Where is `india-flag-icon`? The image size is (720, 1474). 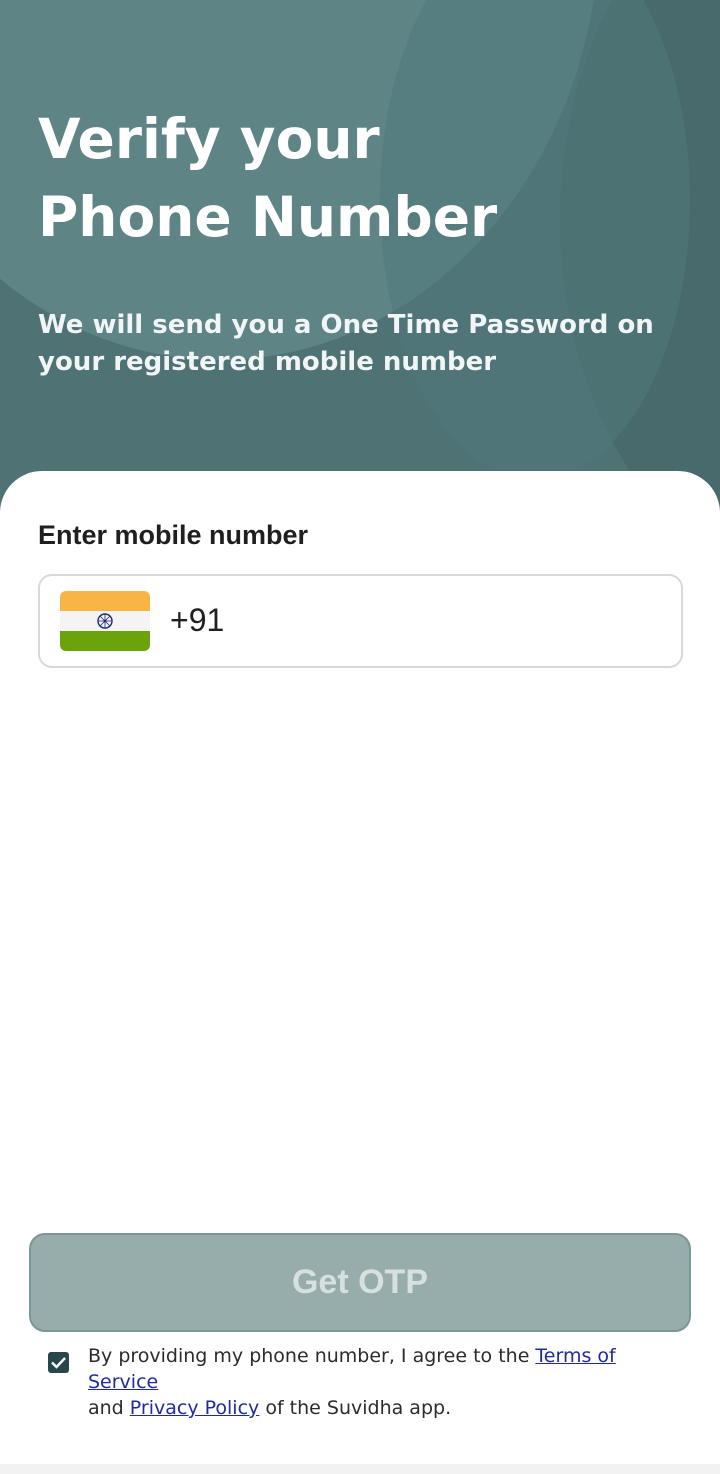
india-flag-icon is located at coordinates (105, 621).